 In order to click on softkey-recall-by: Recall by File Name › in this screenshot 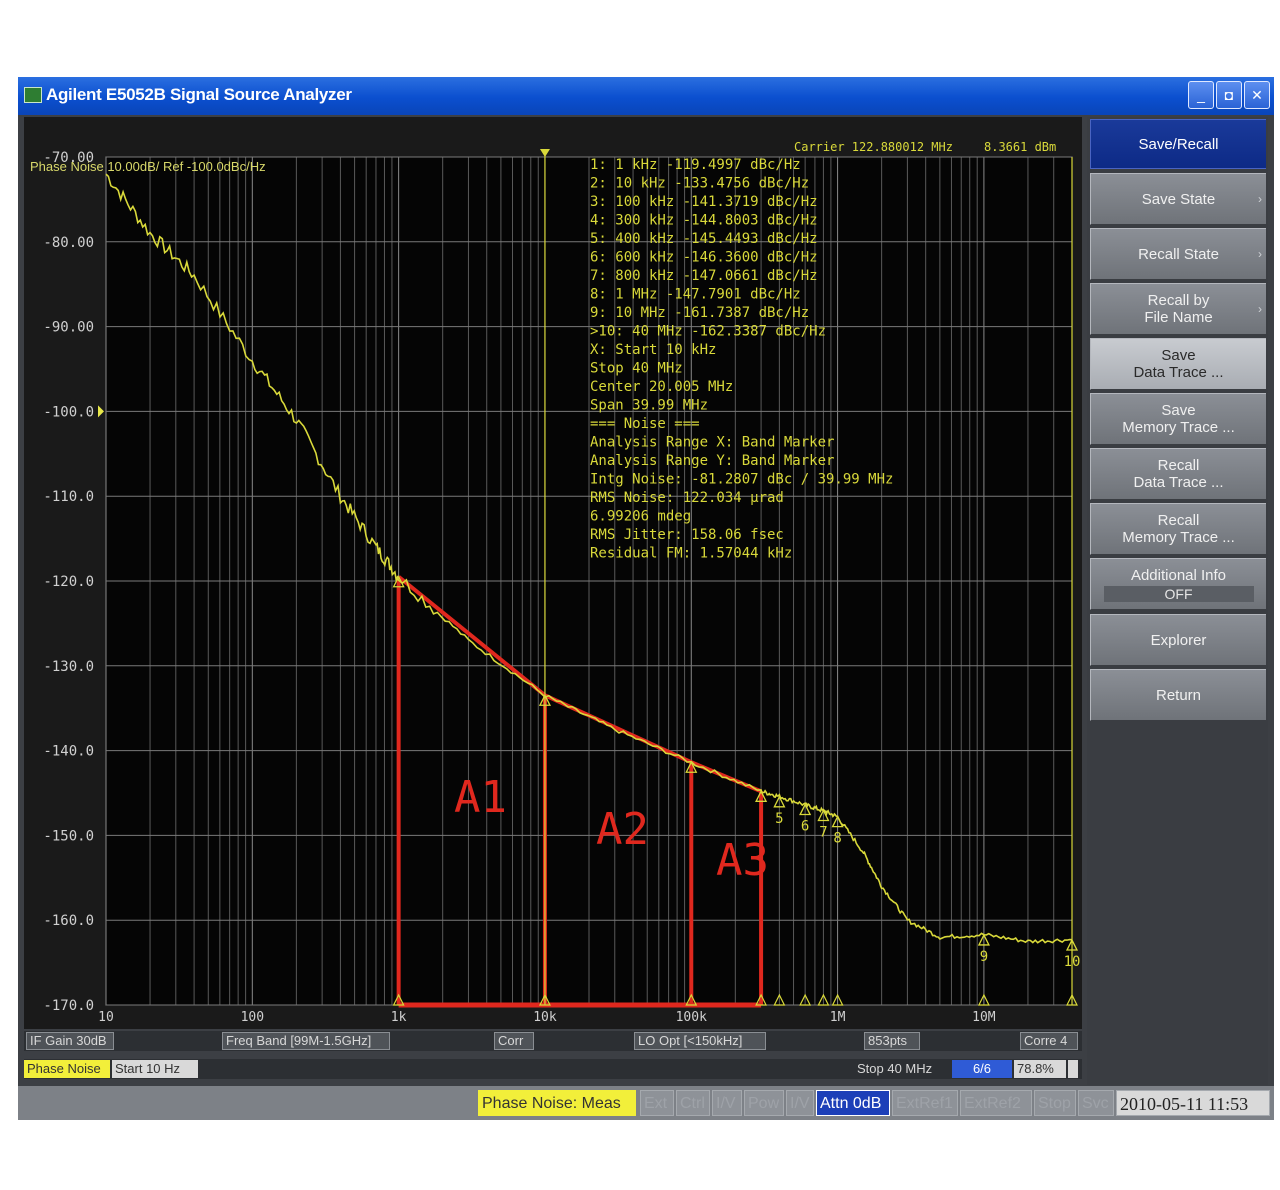, I will do `click(1178, 309)`.